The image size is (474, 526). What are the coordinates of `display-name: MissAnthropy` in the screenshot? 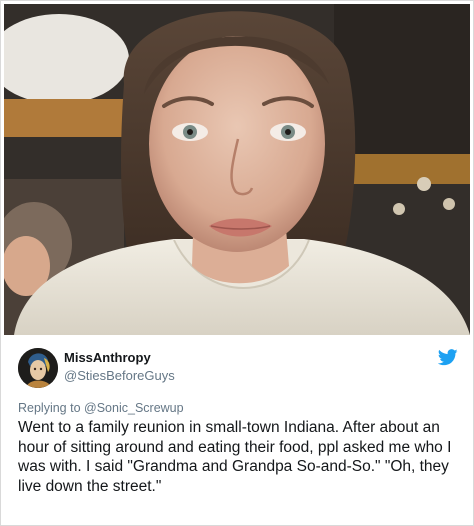 It's located at (107, 357).